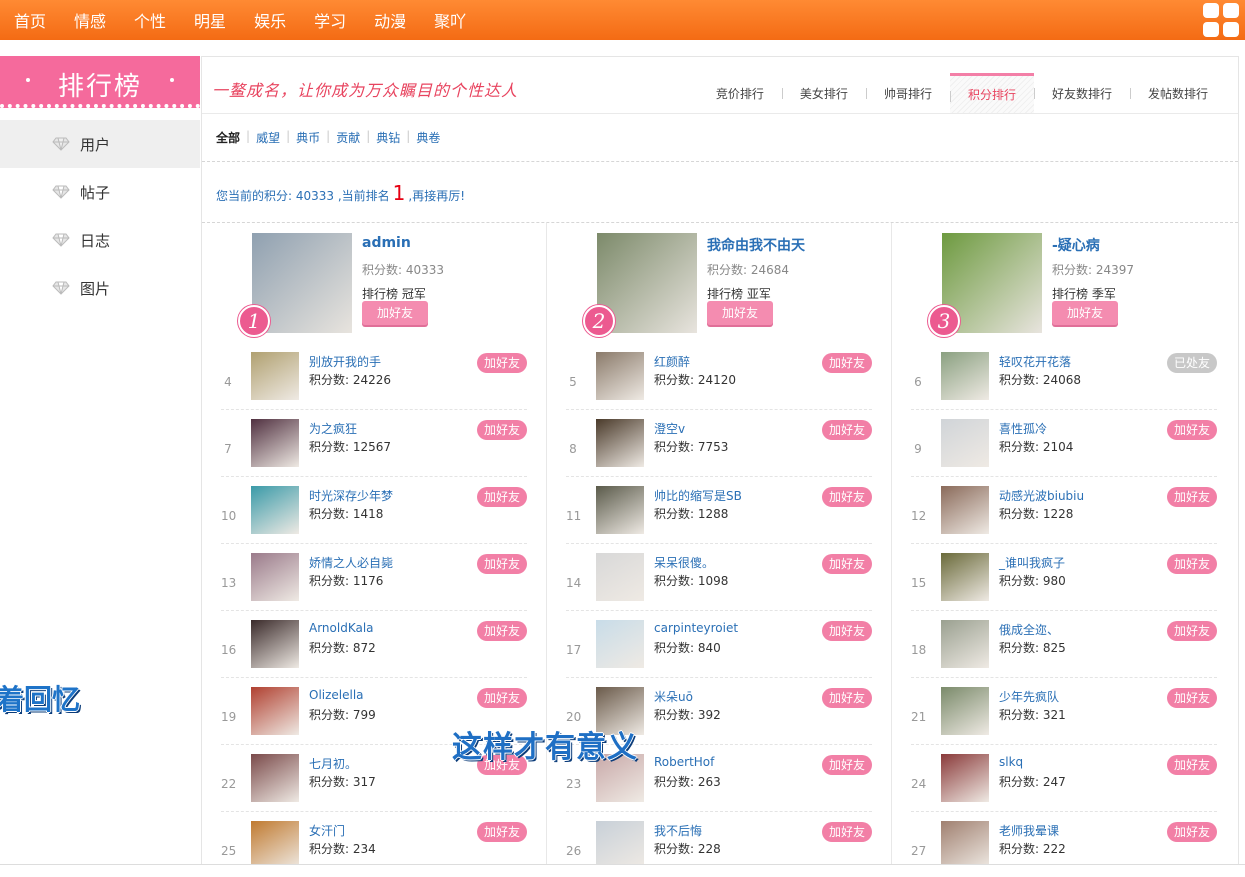 The image size is (1245, 877). Describe the element at coordinates (756, 245) in the screenshot. I see `user-name-link: 我命由我不由天` at that location.